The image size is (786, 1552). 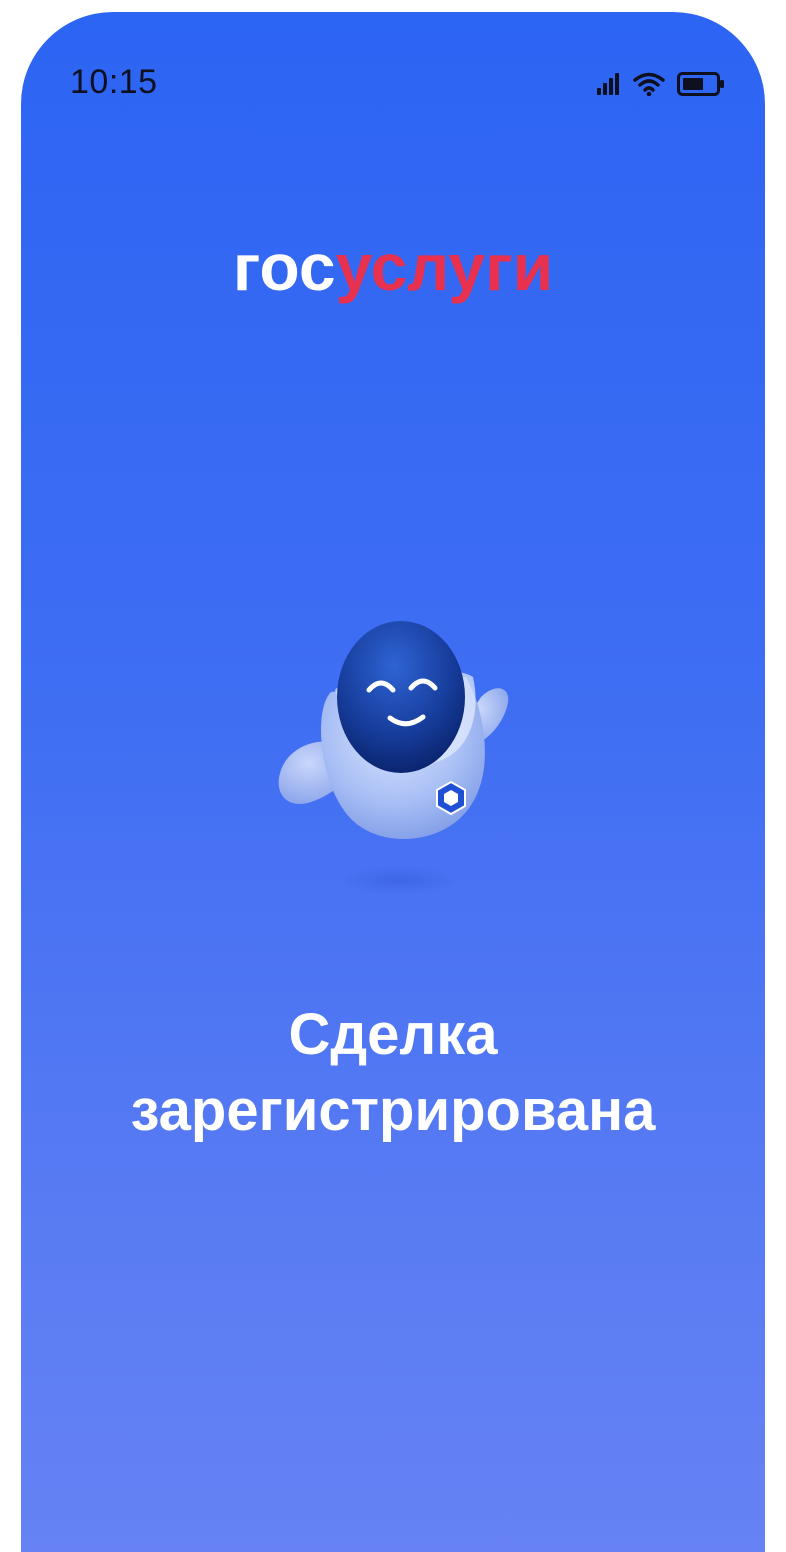 What do you see at coordinates (393, 87) in the screenshot?
I see `status-bar: 10:15` at bounding box center [393, 87].